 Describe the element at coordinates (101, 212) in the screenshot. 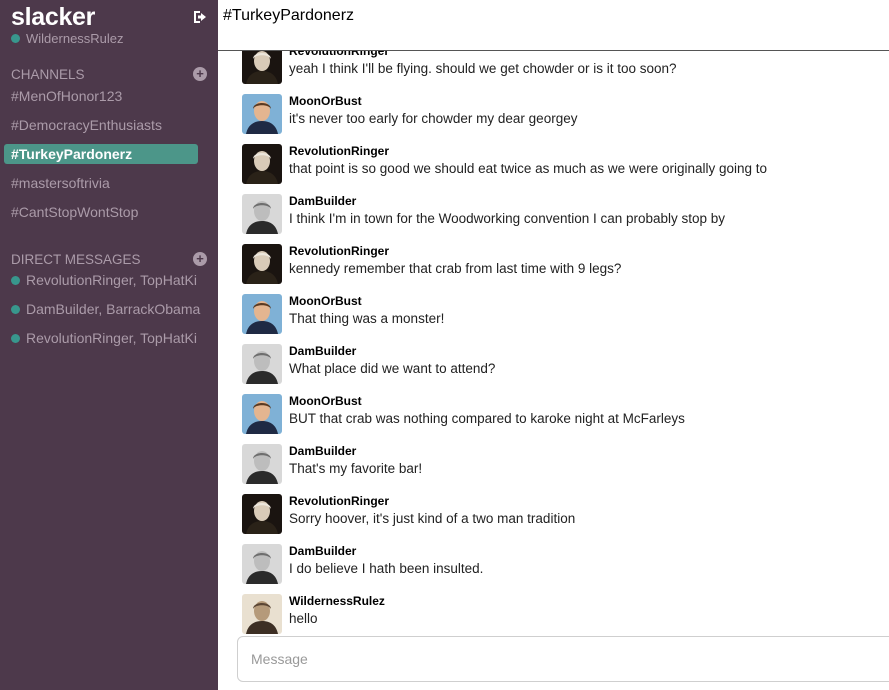

I see `sidebar-channel-item: #CantStopWontStop` at that location.